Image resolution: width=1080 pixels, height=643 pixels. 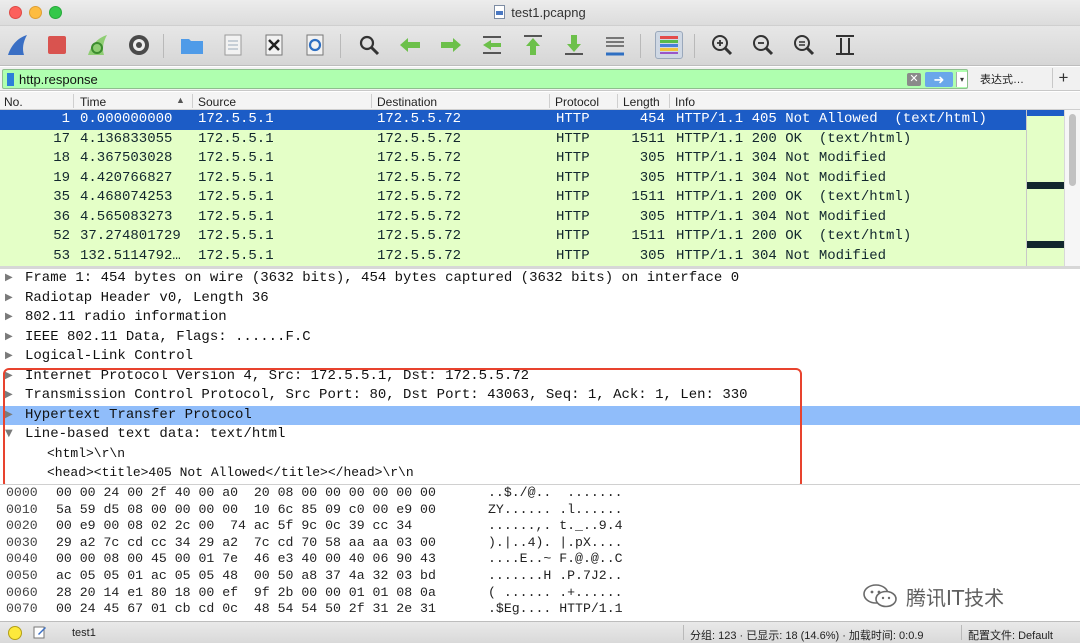 What do you see at coordinates (555, 575) in the screenshot?
I see `byte-ascii: .......H .P.7J2..` at bounding box center [555, 575].